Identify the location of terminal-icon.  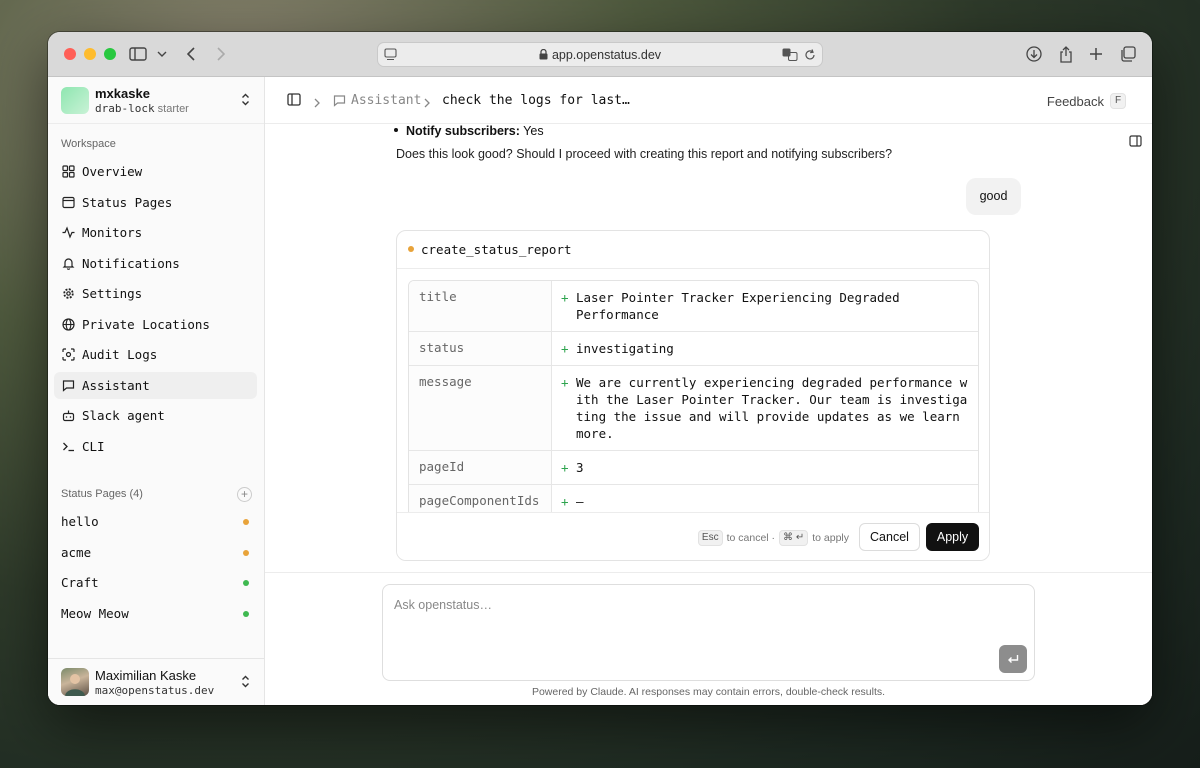
(68, 447).